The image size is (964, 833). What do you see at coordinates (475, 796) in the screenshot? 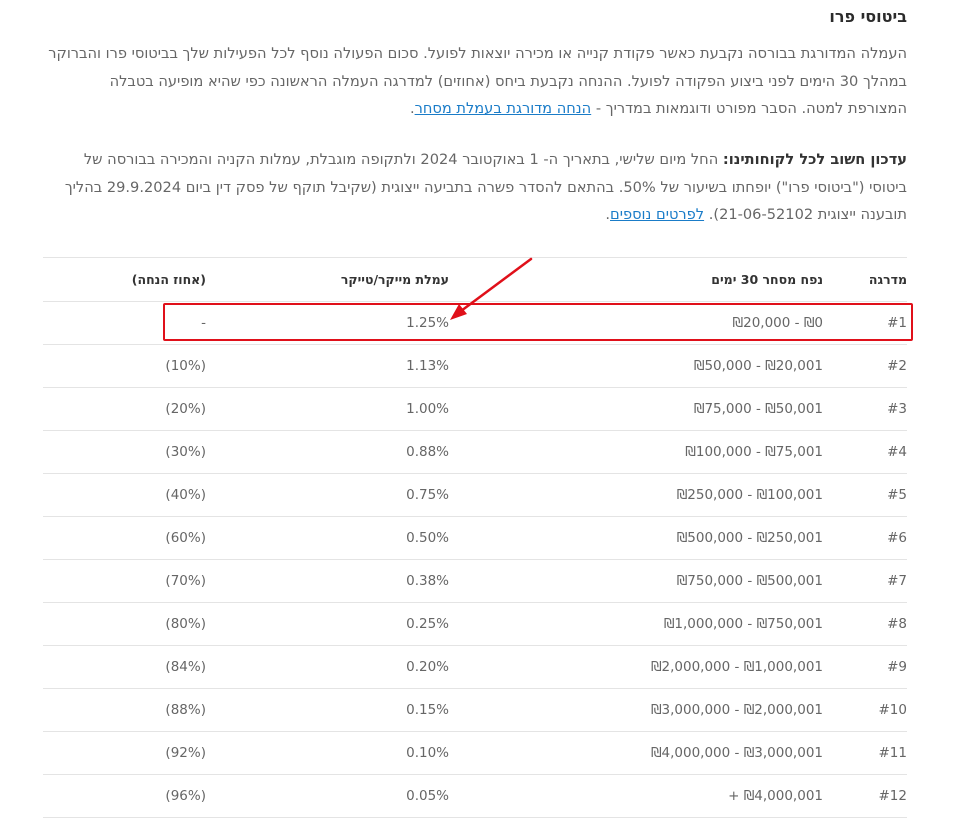
I see `table-row: #12 ₪4,000,001 + 0.05% (96%)` at bounding box center [475, 796].